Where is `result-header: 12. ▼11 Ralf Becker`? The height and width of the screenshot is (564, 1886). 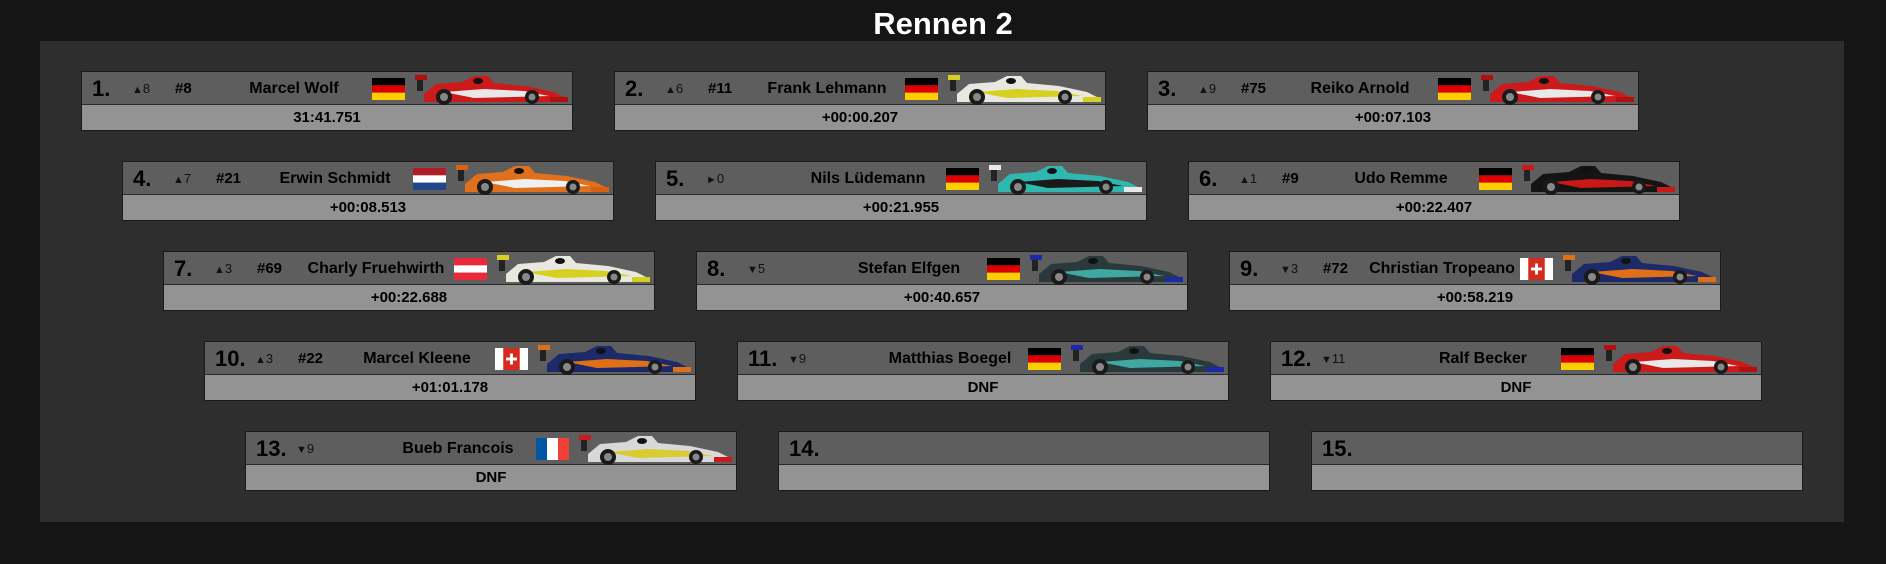
result-header: 12. ▼11 Ralf Becker is located at coordinates (1516, 358).